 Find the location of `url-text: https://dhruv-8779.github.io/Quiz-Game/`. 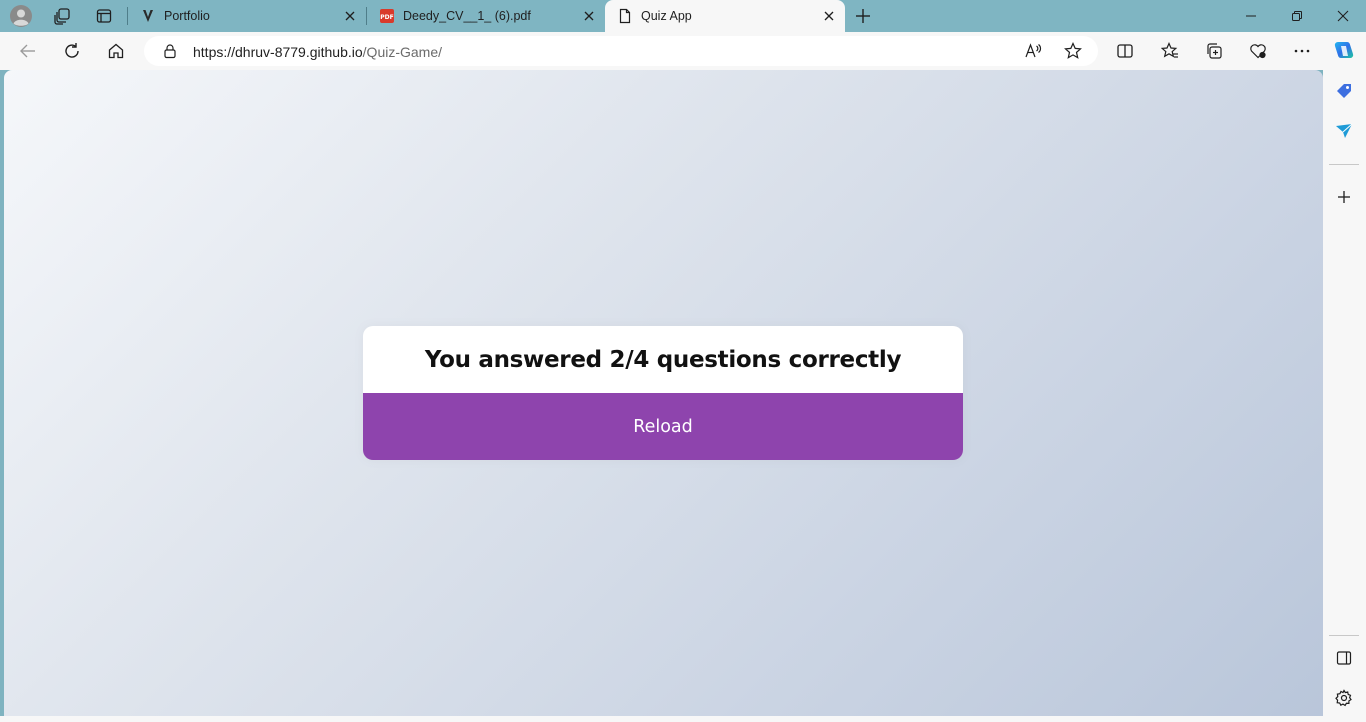

url-text: https://dhruv-8779.github.io/Quiz-Game/ is located at coordinates (317, 52).